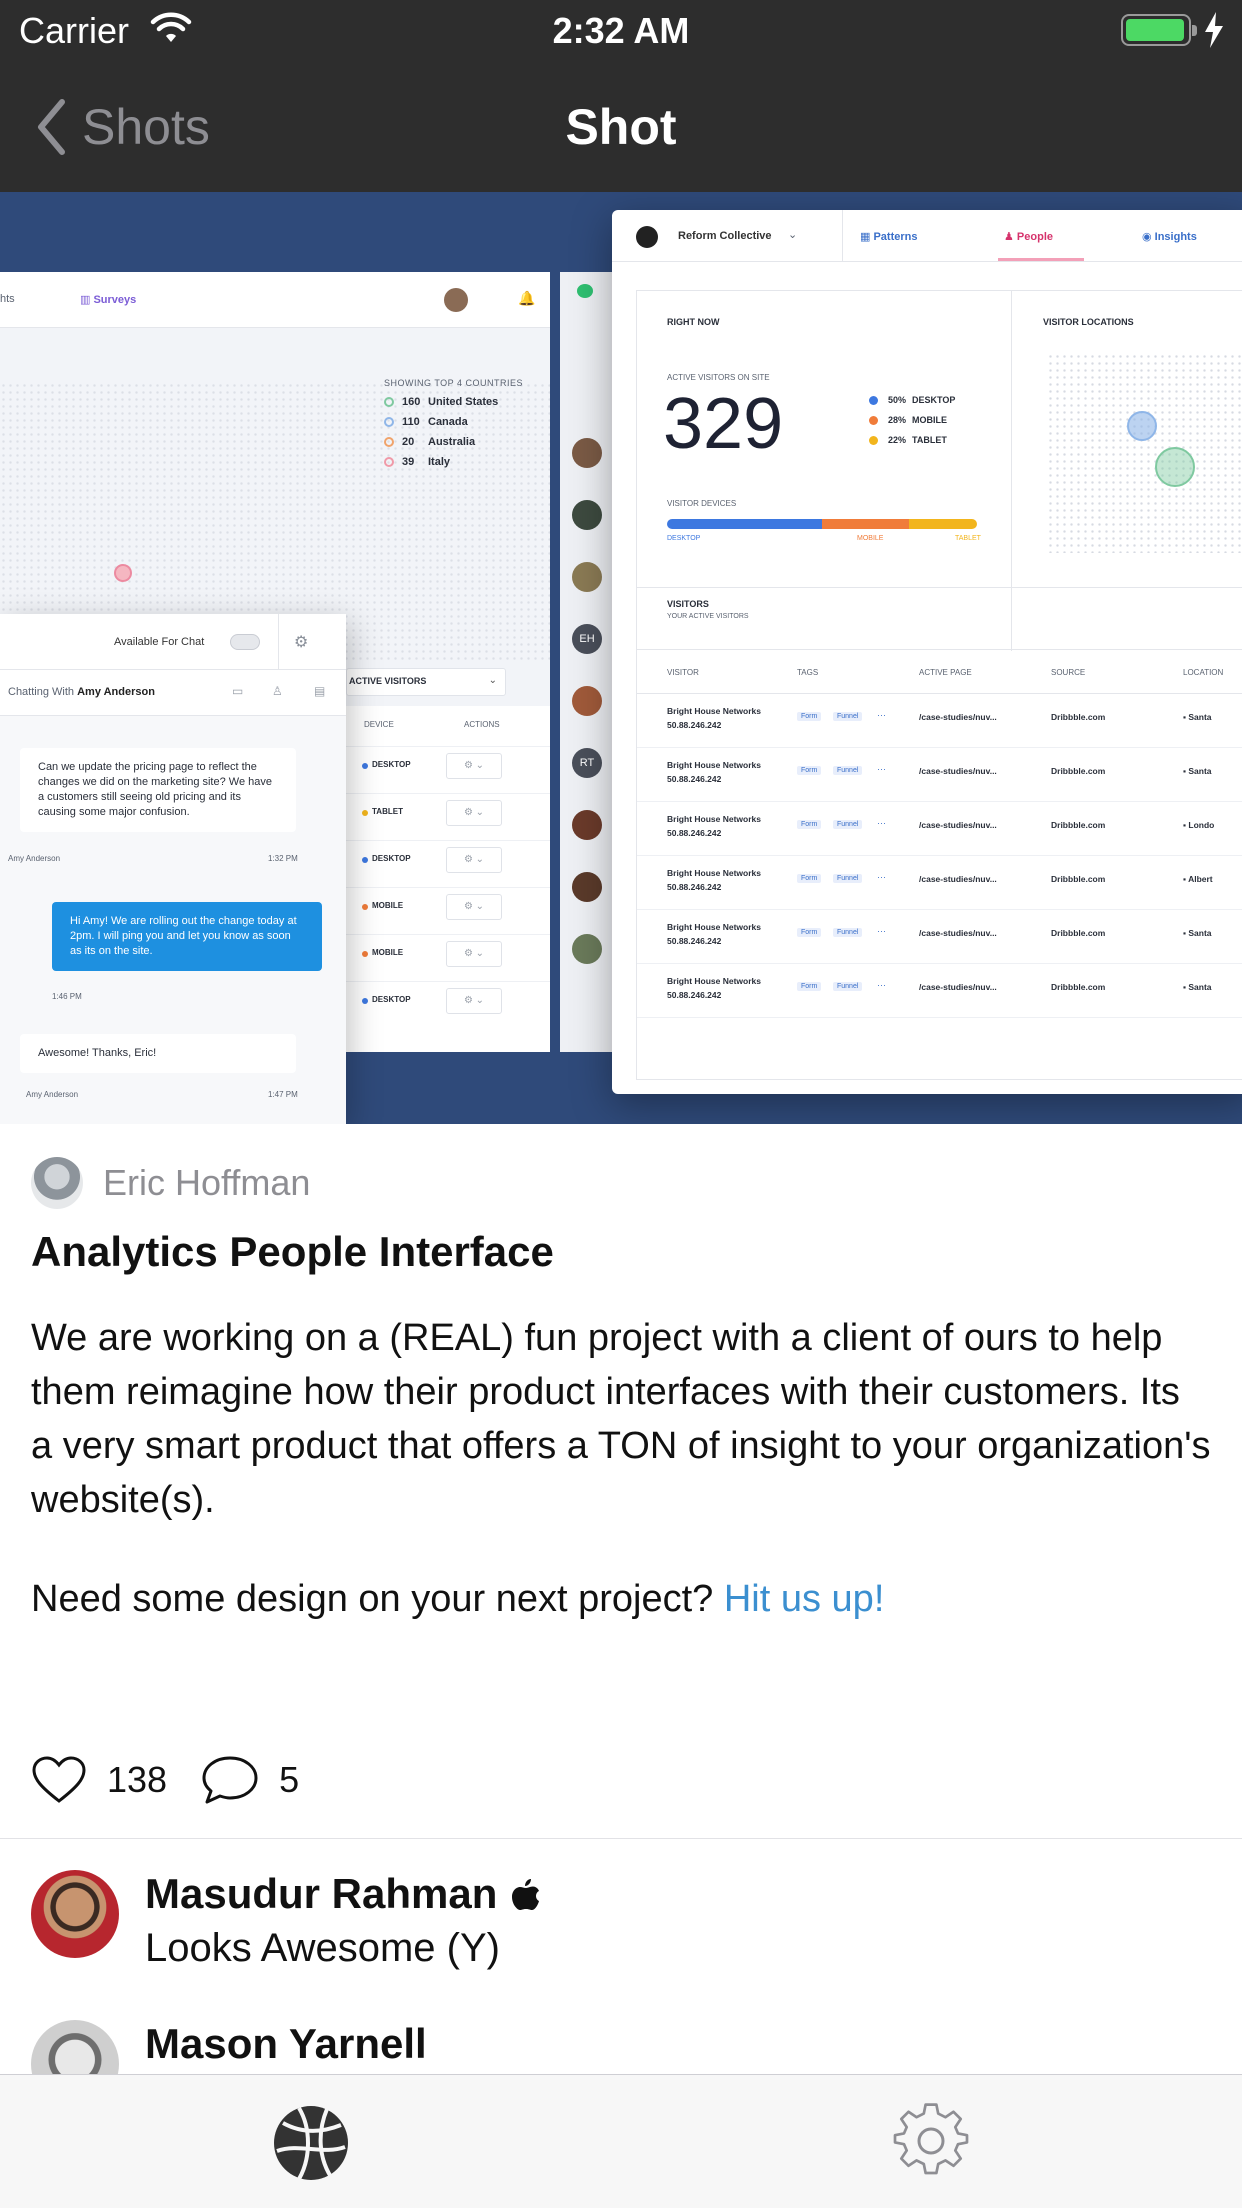 This screenshot has height=2208, width=1242. What do you see at coordinates (621, 2141) in the screenshot?
I see `tab-bar` at bounding box center [621, 2141].